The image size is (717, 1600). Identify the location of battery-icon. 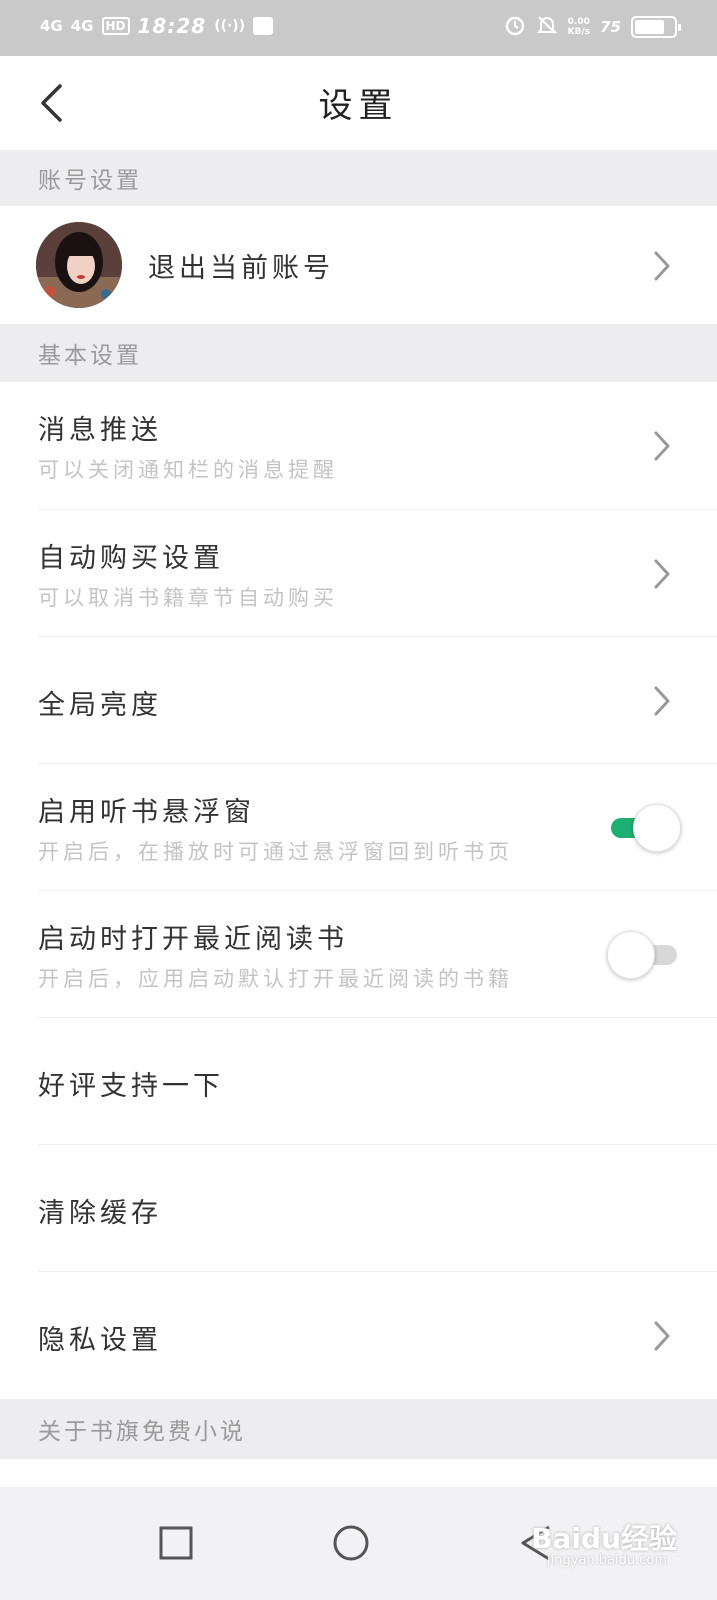
(656, 27).